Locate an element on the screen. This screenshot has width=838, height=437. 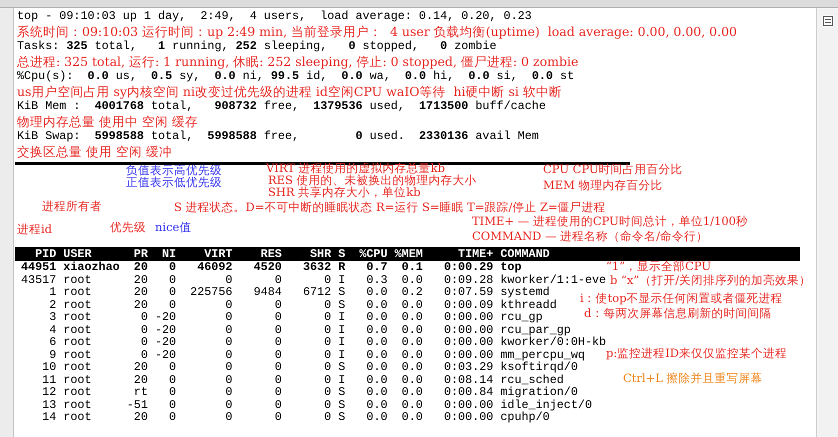
annotation-text: TIME+ — 进程使用的CPU时间总计，单位1/100秒 is located at coordinates (610, 221).